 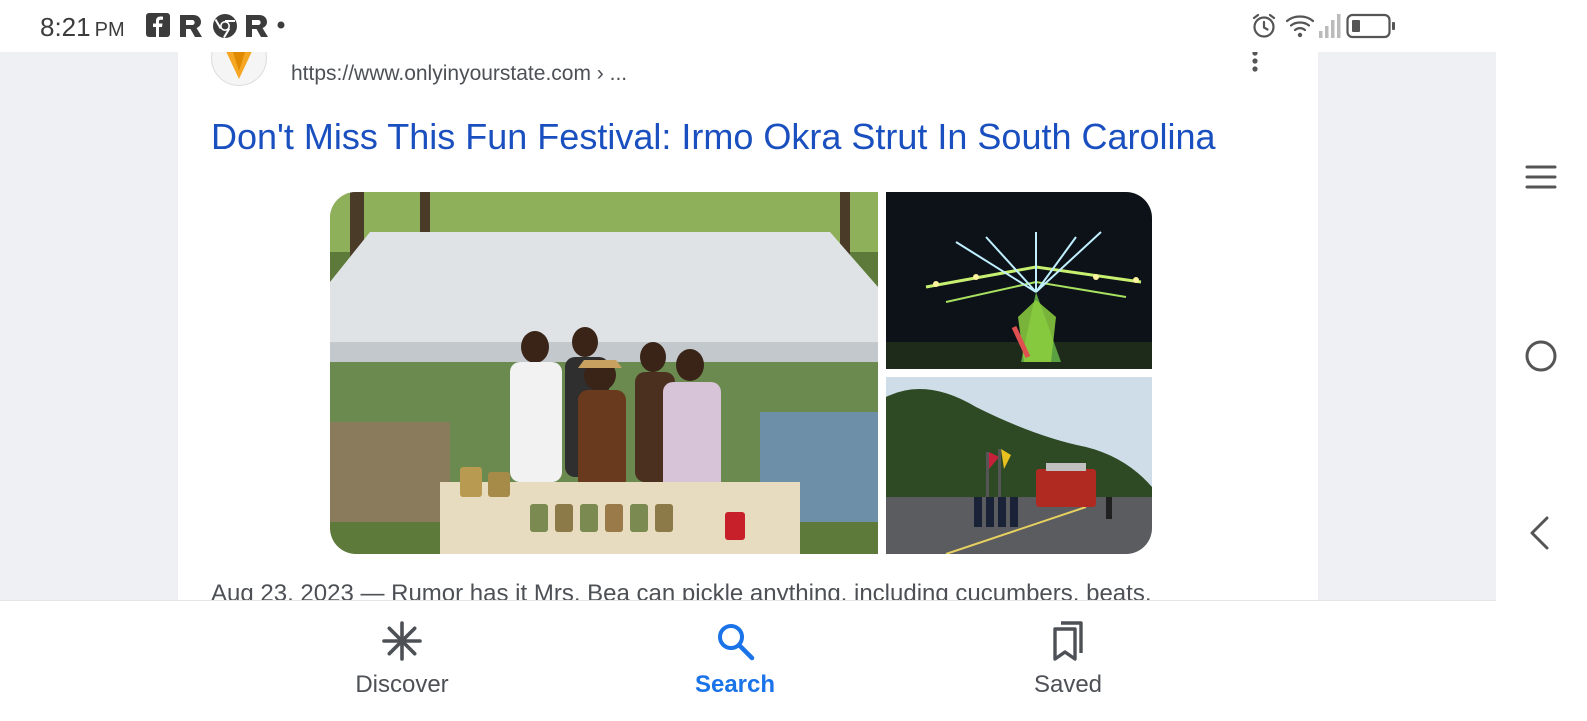 I want to click on home-circle-icon, so click(x=1541, y=356).